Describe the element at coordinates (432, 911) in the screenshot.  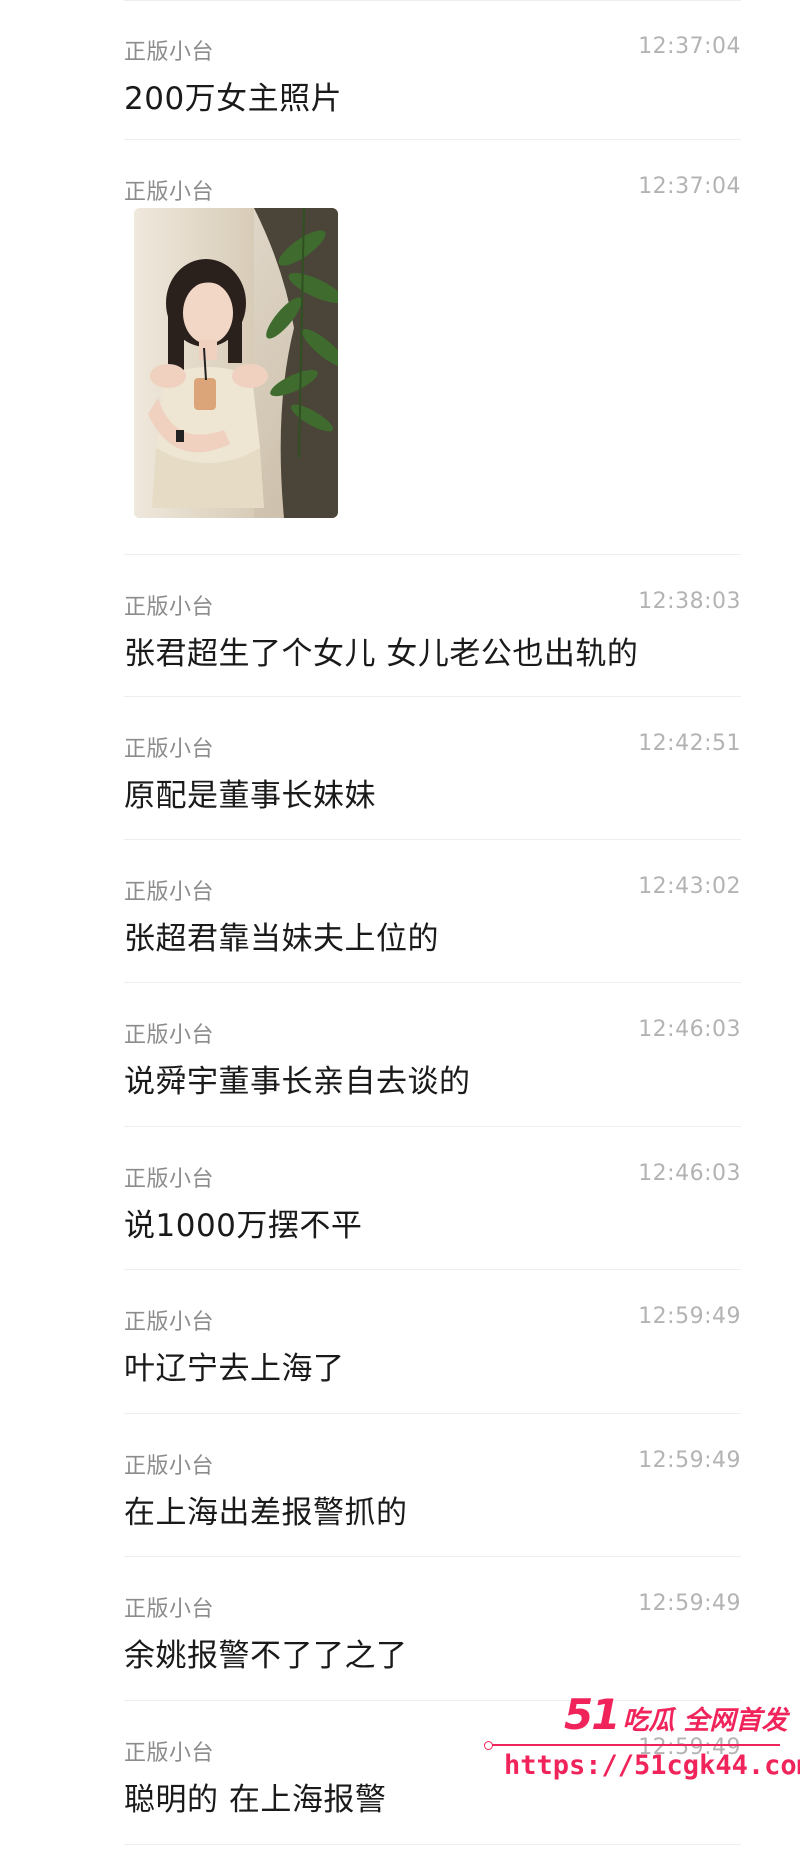
I see `message-item: 正版小台 12:43:02 张超君靠当妹夫上位的` at that location.